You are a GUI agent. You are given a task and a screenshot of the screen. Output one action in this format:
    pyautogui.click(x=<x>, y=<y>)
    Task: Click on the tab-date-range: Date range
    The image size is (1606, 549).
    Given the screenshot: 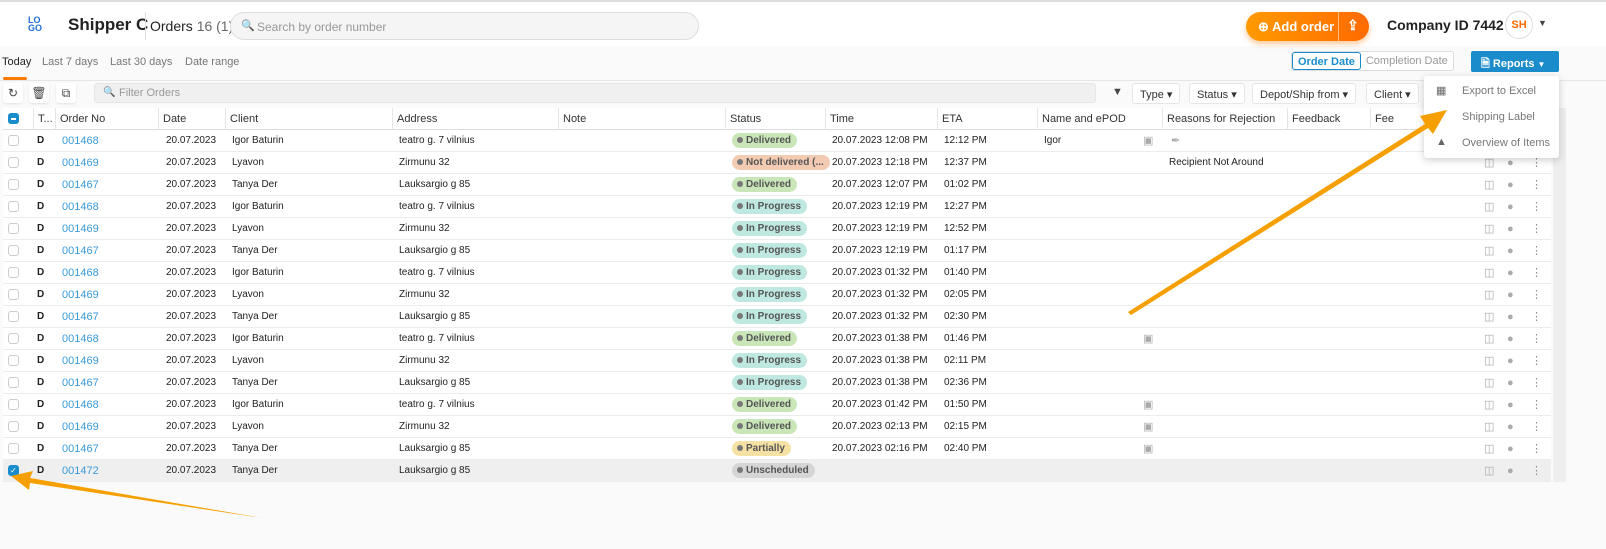 What is the action you would take?
    pyautogui.click(x=212, y=62)
    